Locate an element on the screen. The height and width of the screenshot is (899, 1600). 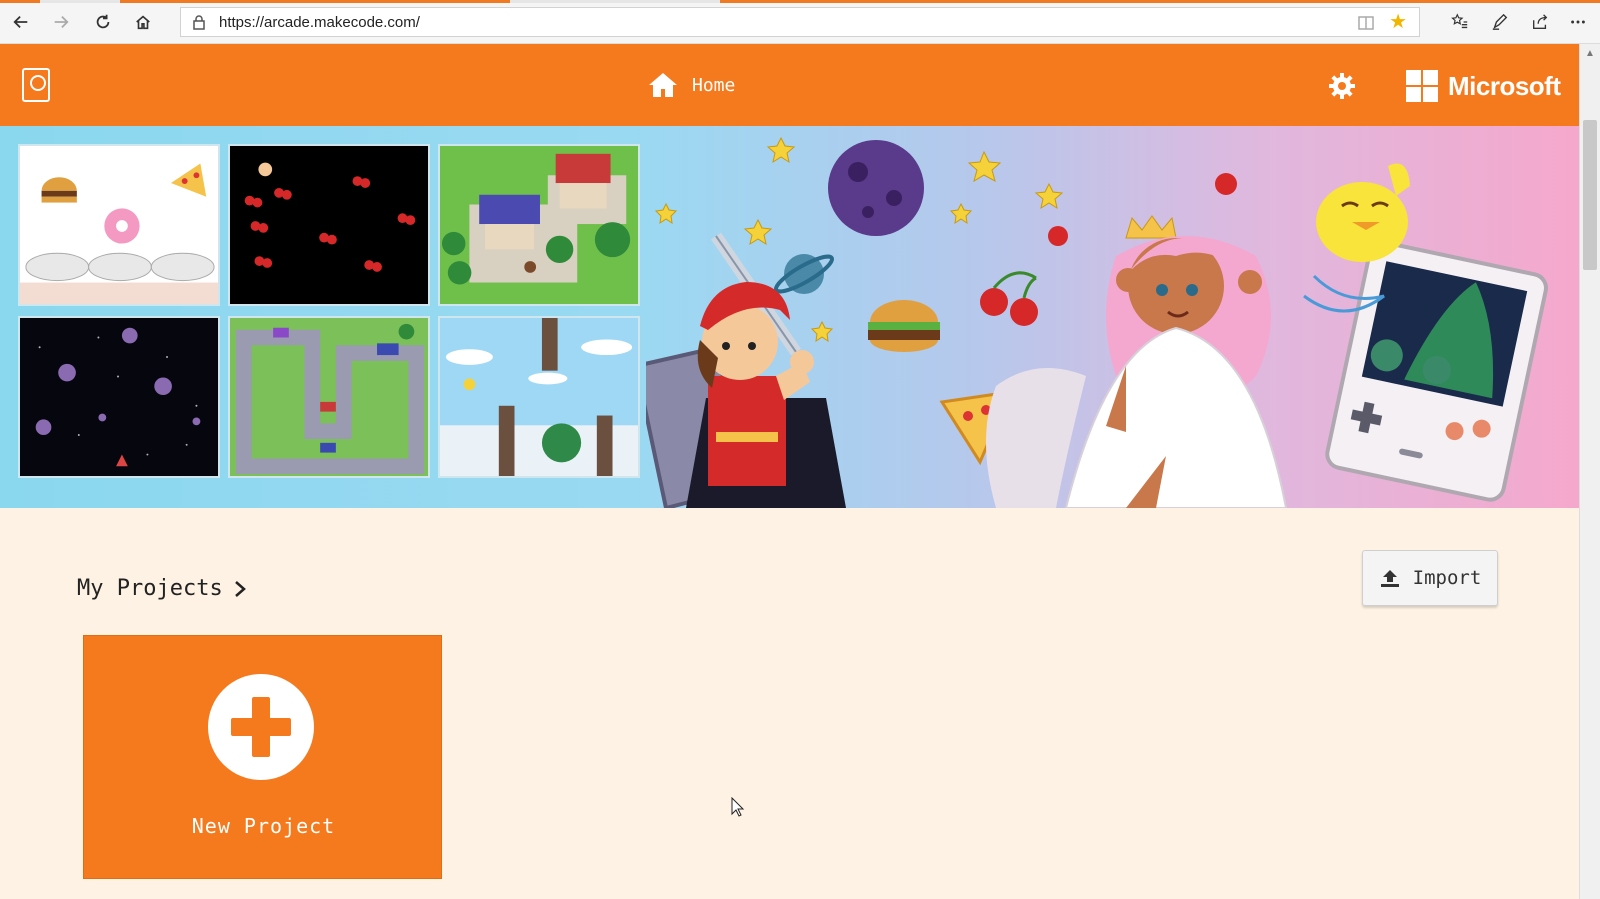
notes-button is located at coordinates (1500, 22).